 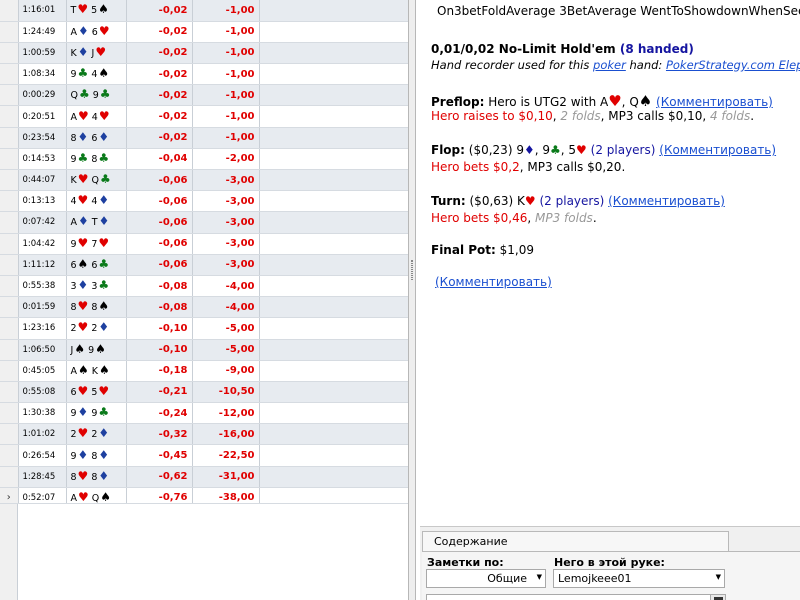 What do you see at coordinates (159, 434) in the screenshot?
I see `result-bb: -0,32` at bounding box center [159, 434].